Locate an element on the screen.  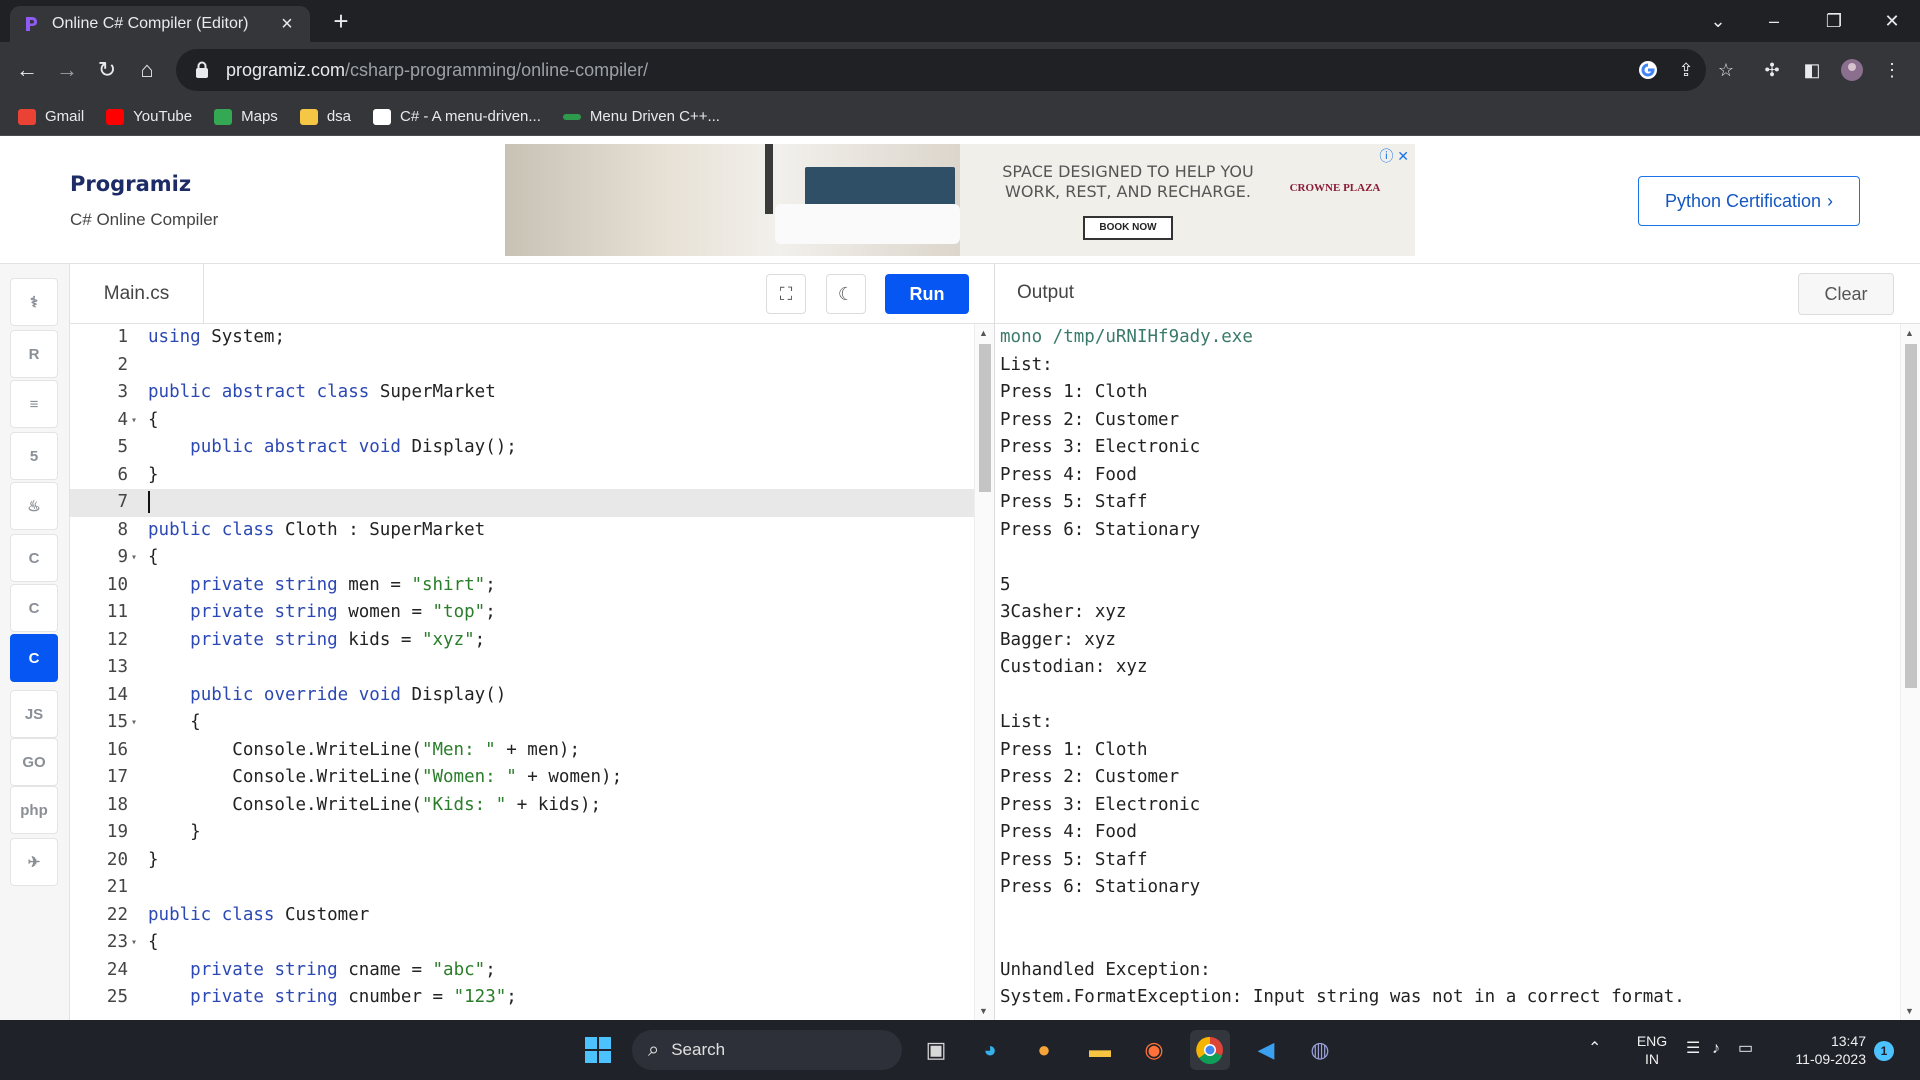
windows-start-icon is located at coordinates (598, 1050).